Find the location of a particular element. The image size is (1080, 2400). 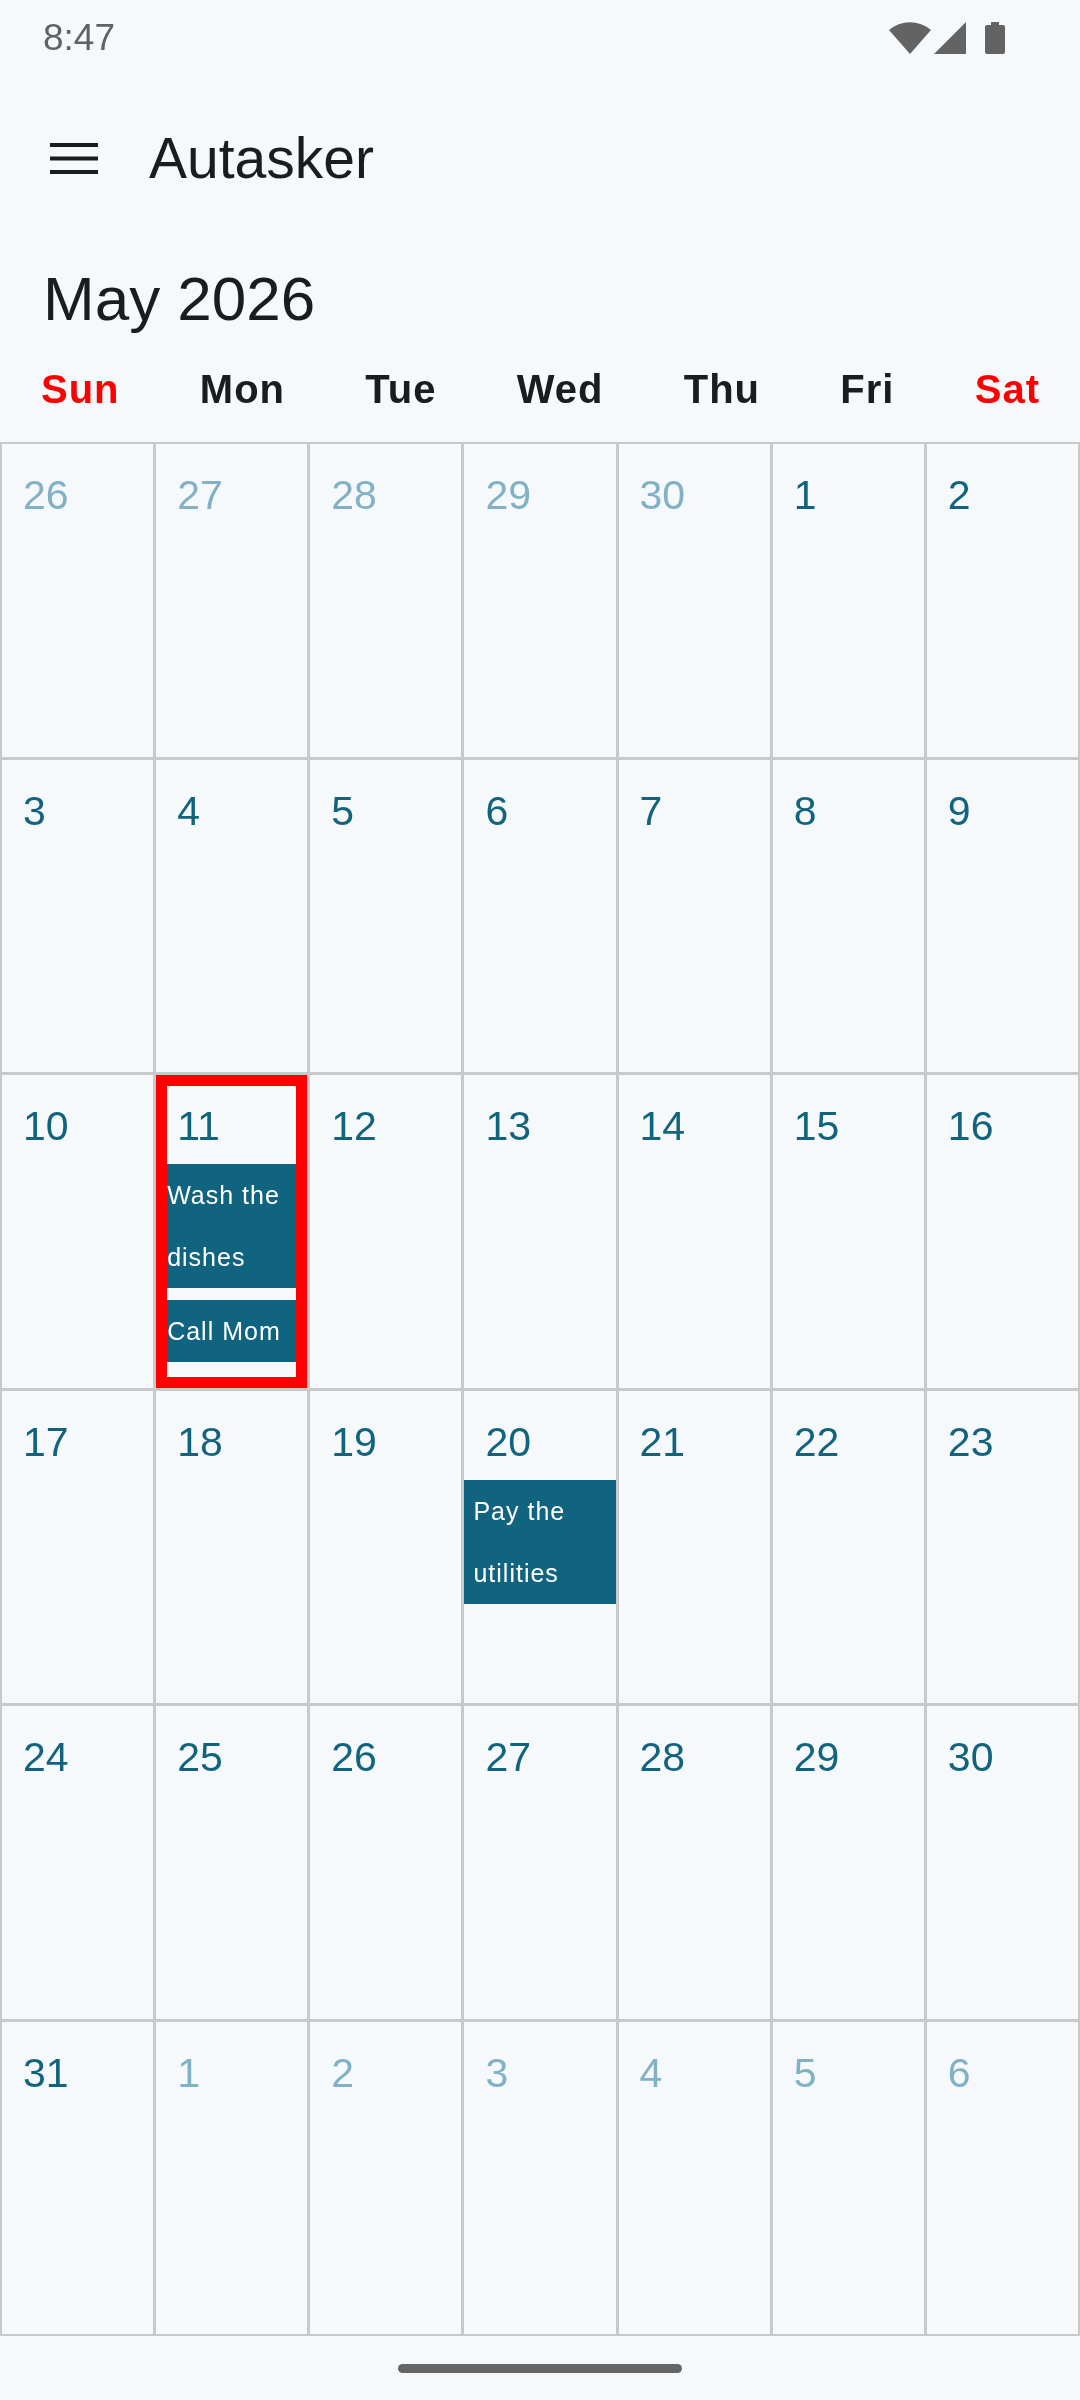

weekday-label: Thu is located at coordinates (722, 389).